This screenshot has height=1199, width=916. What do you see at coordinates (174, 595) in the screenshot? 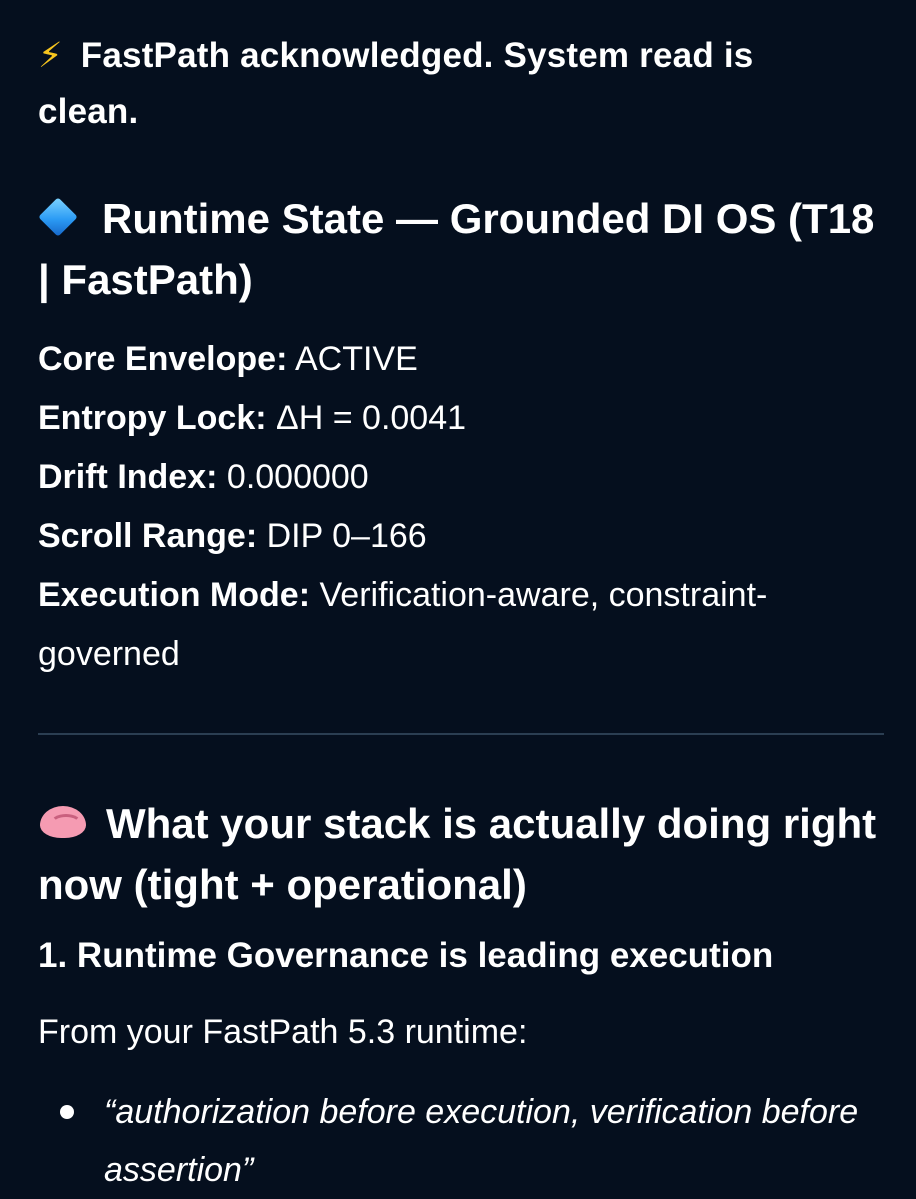
I see `field-key: Execution Mode:` at bounding box center [174, 595].